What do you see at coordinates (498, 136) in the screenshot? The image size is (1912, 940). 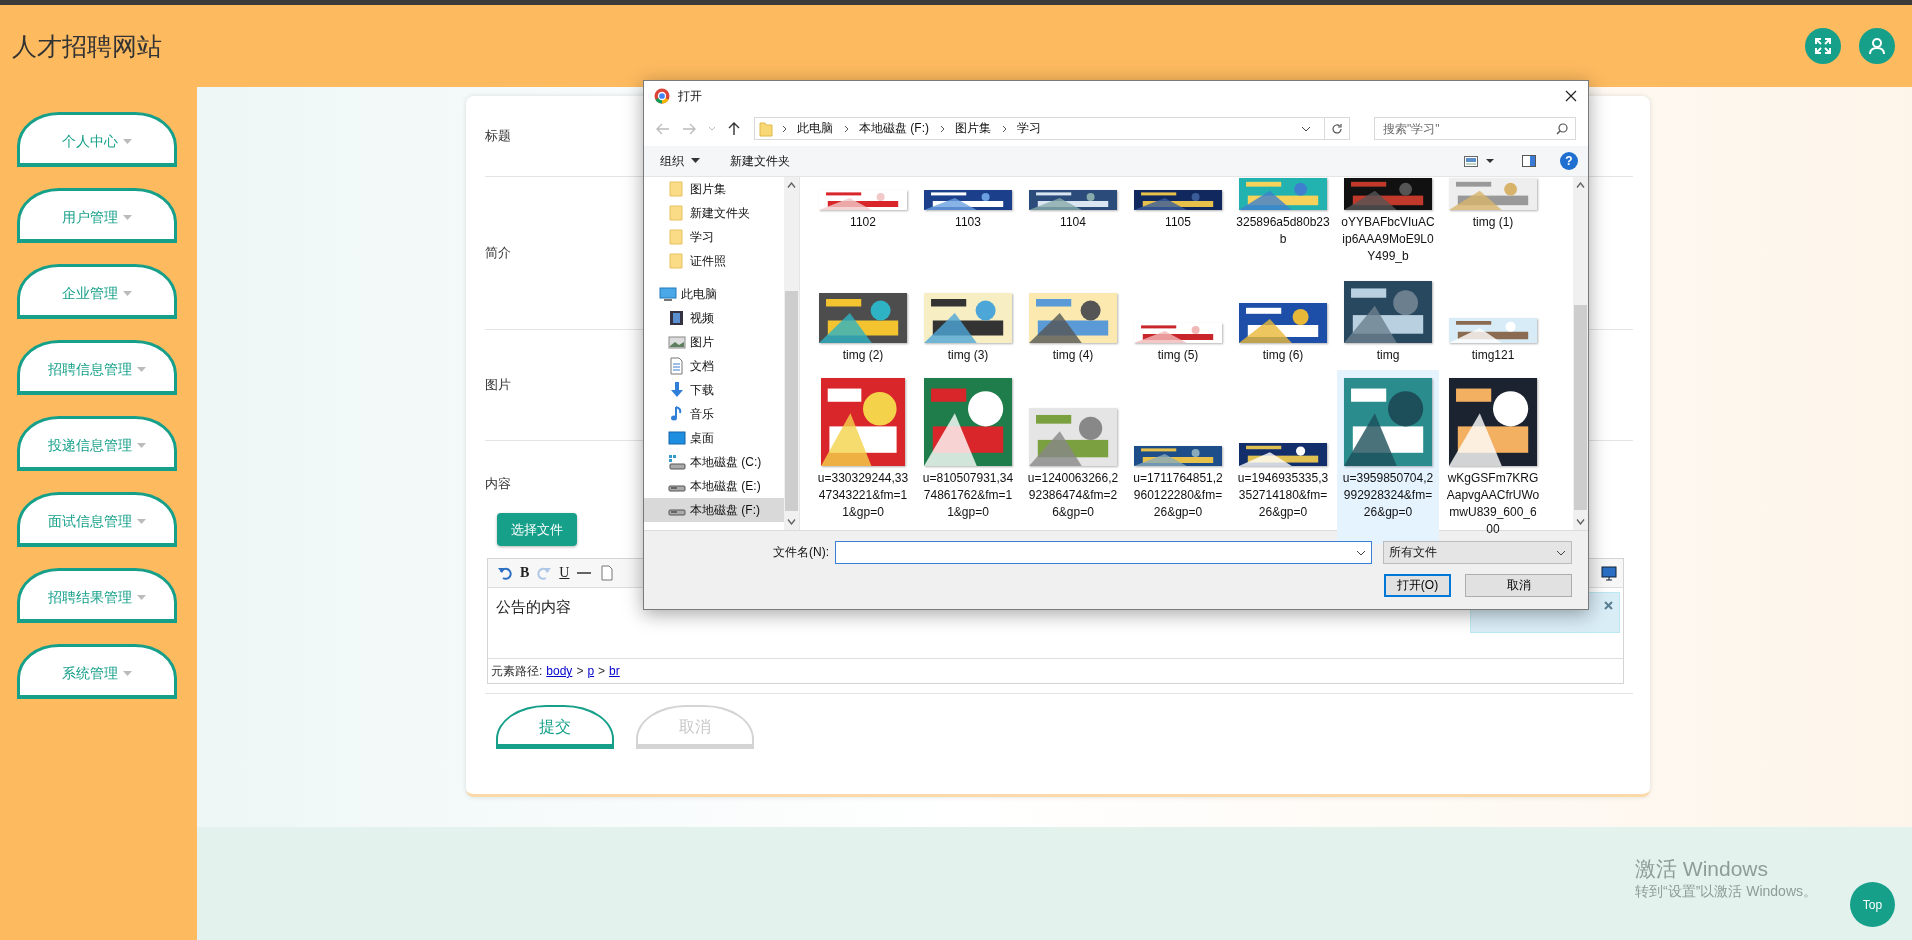 I see `field-label: 标题` at bounding box center [498, 136].